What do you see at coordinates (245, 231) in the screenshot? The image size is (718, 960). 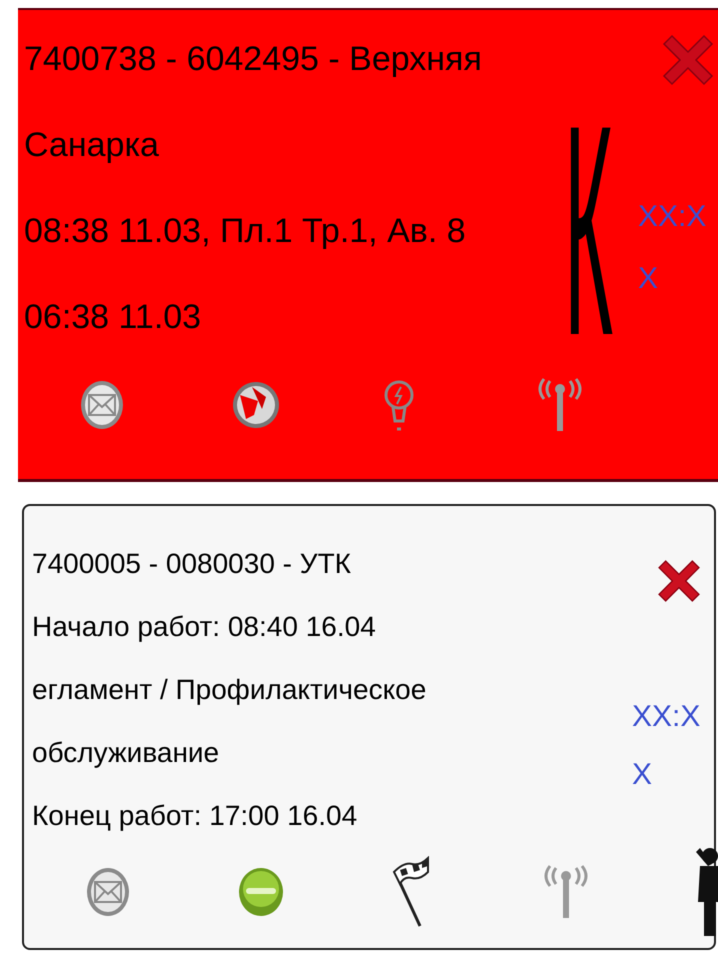 I see `card-text: 08:38 11.03, Пл.1 Тр.1, Ав. 8` at bounding box center [245, 231].